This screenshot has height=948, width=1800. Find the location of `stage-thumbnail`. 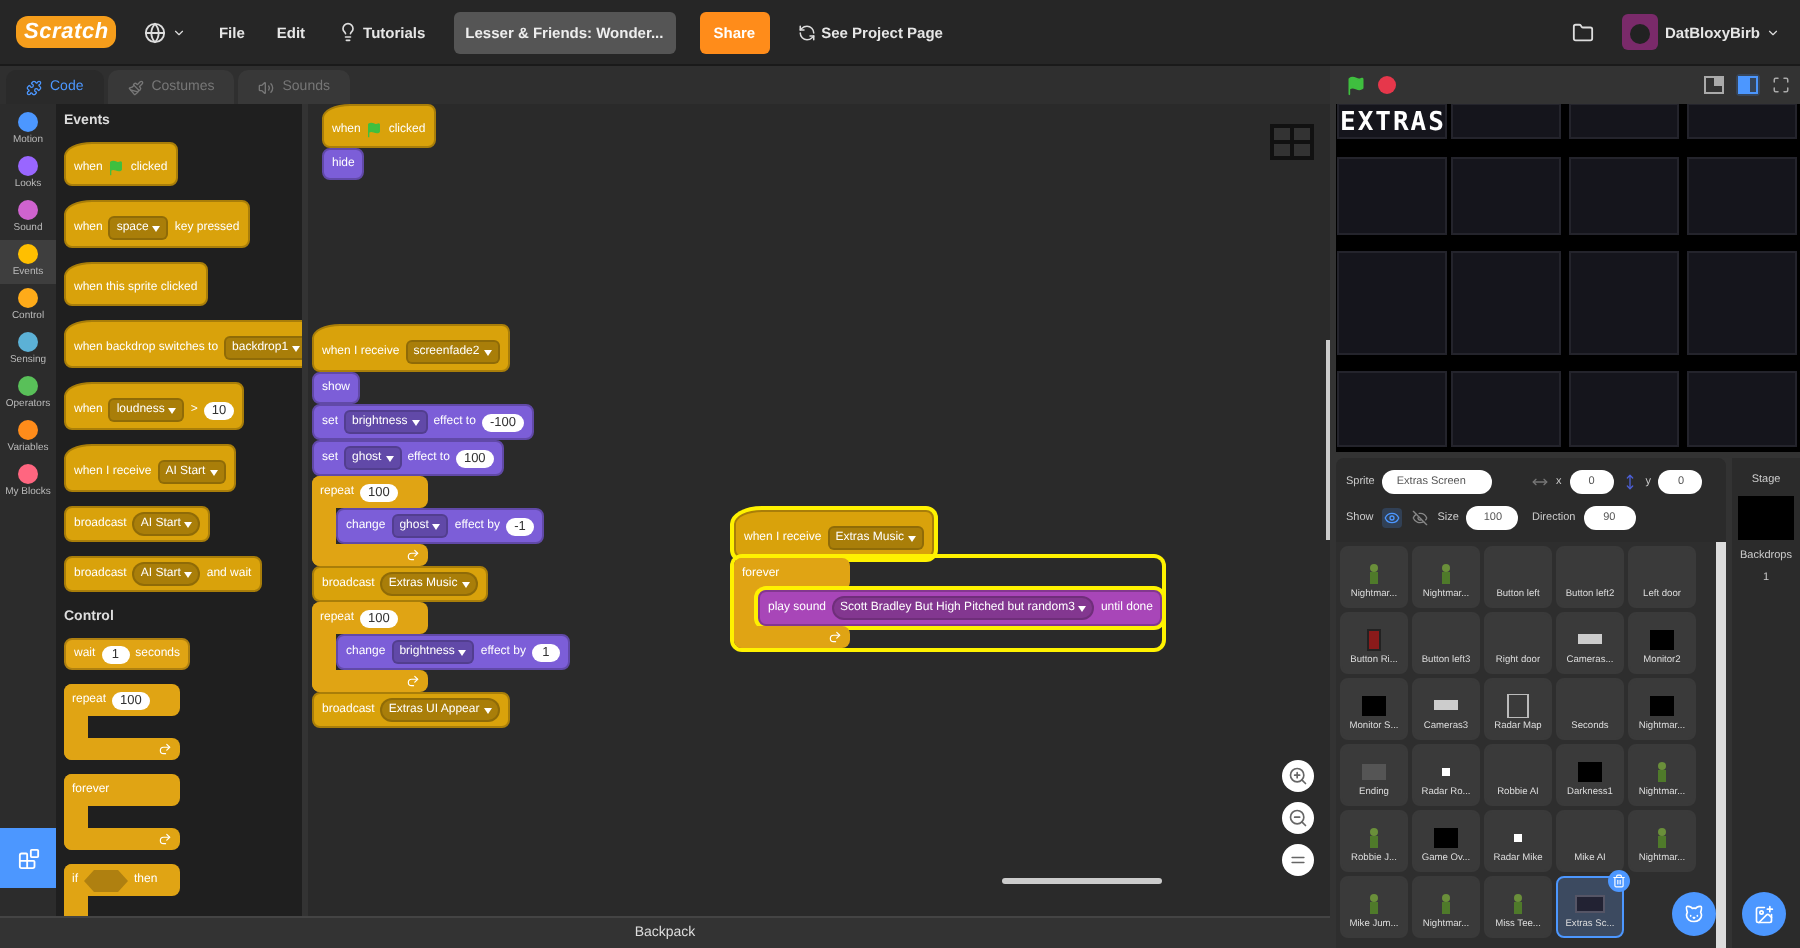

stage-thumbnail is located at coordinates (1766, 518).